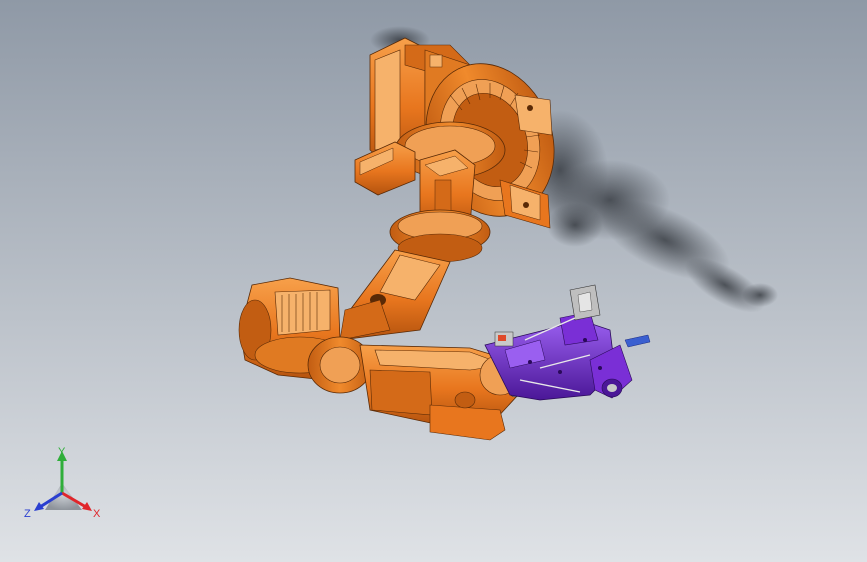 The width and height of the screenshot is (867, 562). I want to click on gripper-end-effector, so click(567, 342).